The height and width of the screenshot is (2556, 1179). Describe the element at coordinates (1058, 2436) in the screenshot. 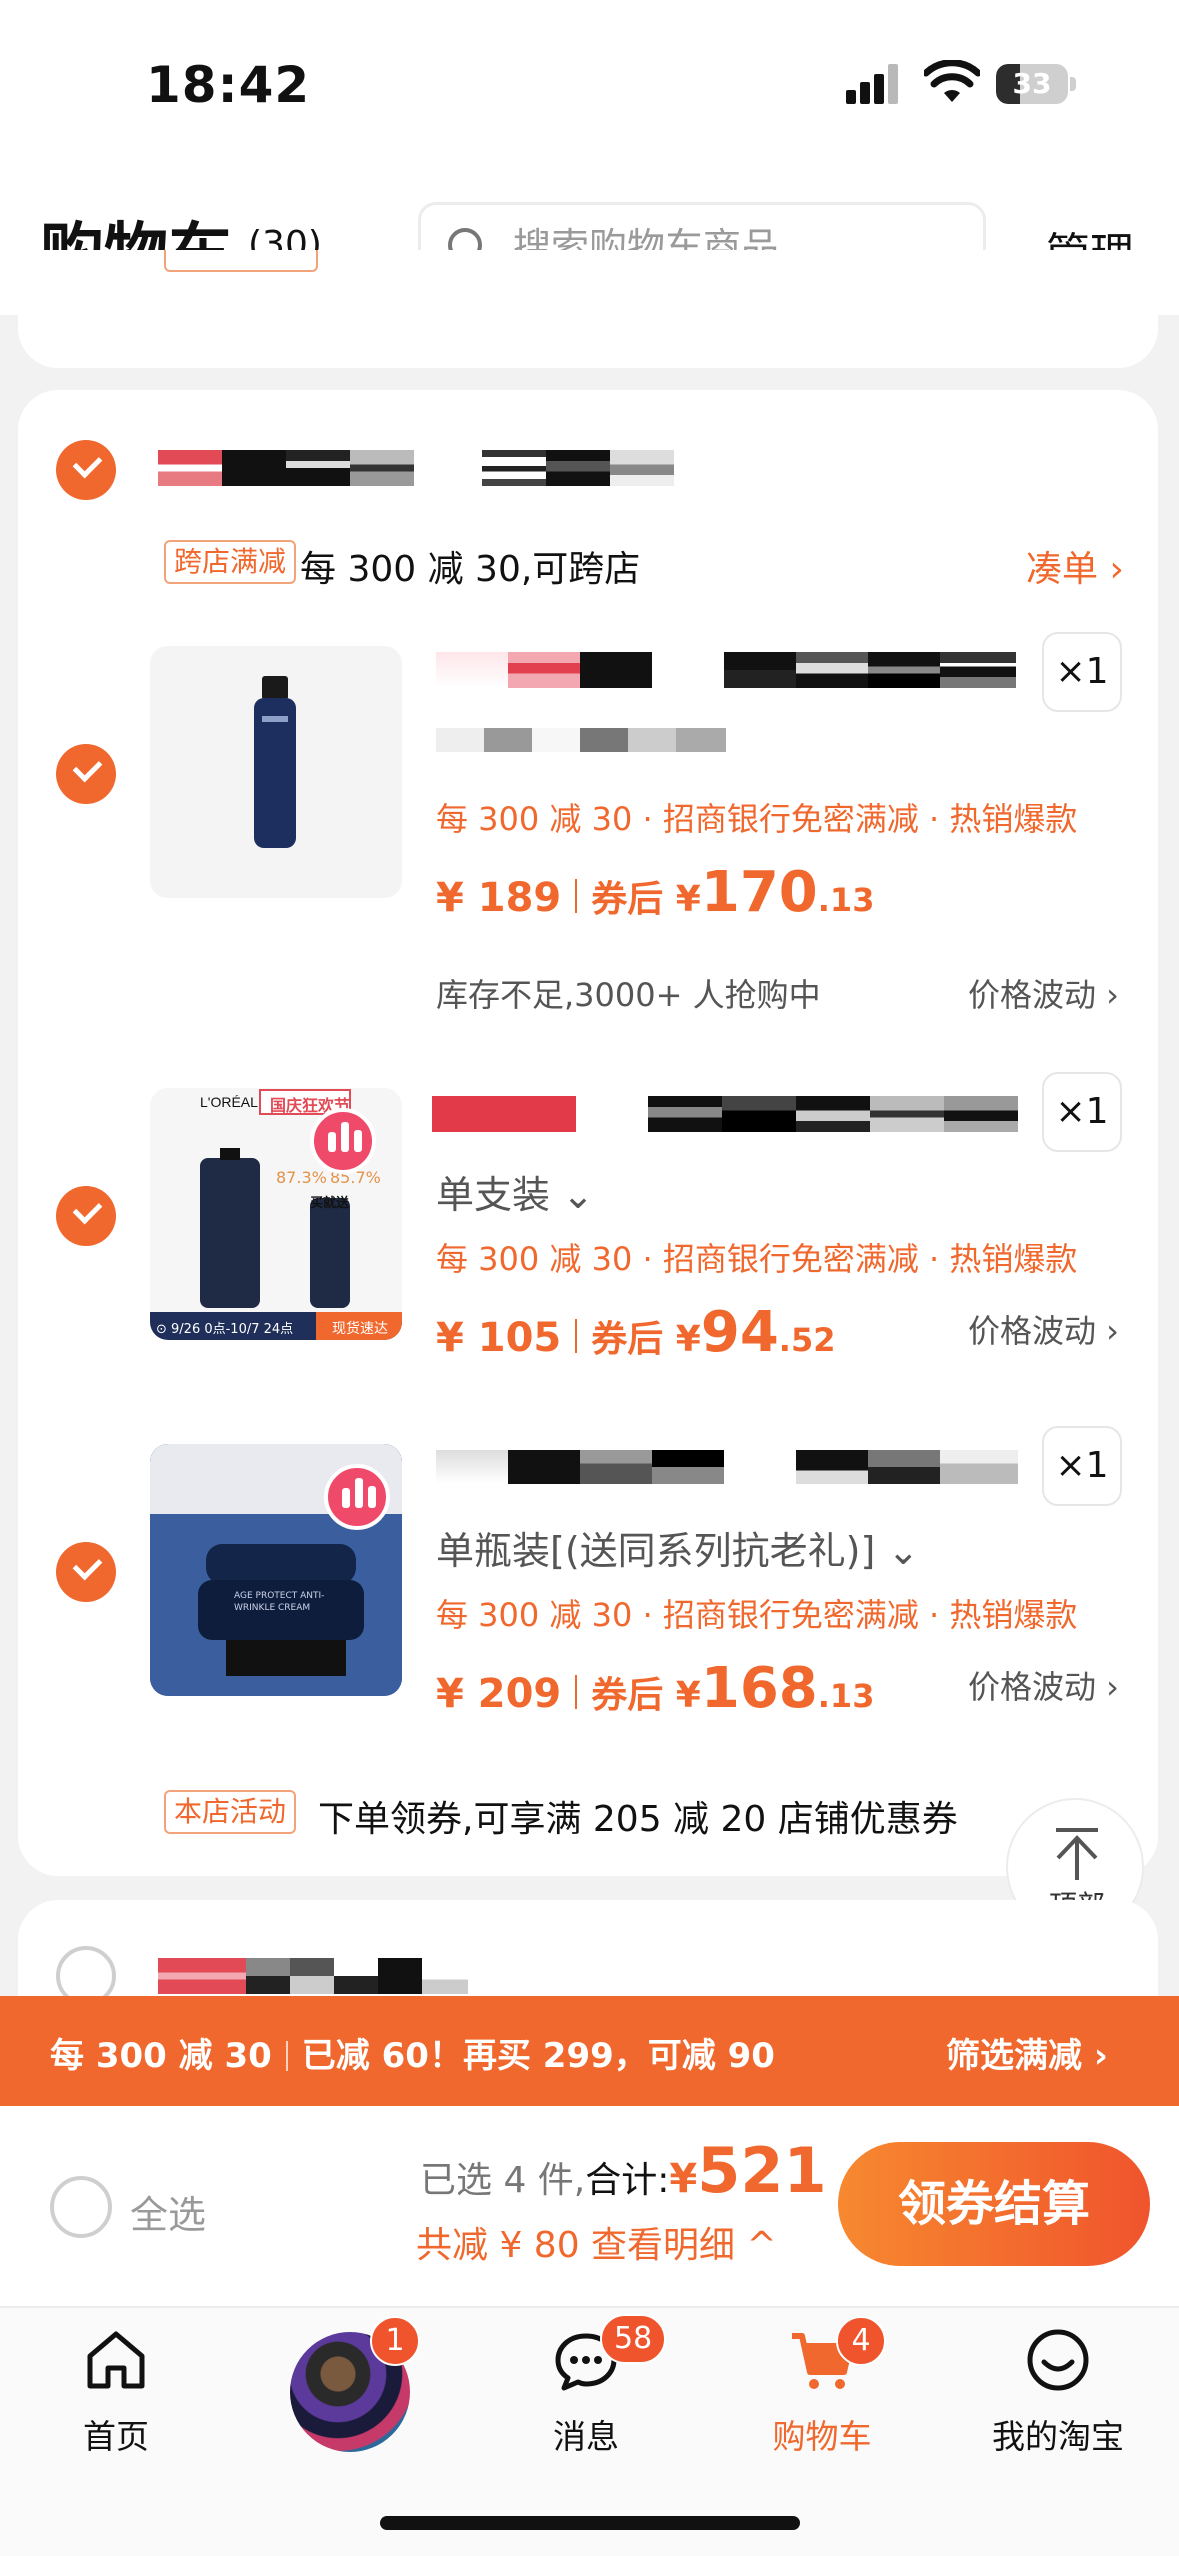

I see `tab-label: 我的淘宝` at that location.